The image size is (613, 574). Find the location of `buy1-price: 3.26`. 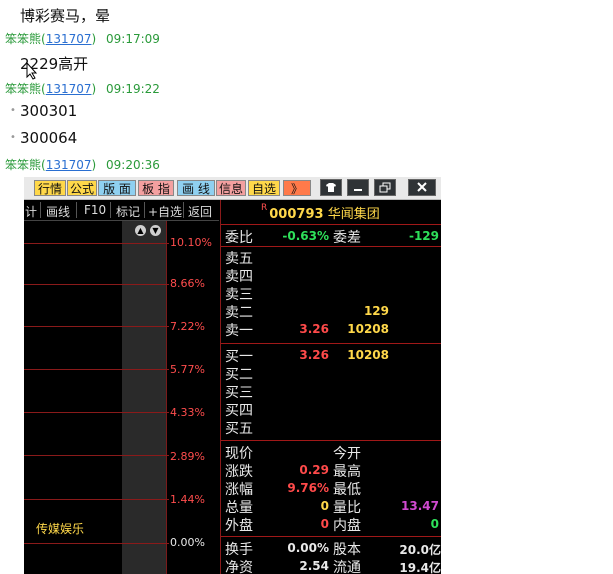

buy1-price: 3.26 is located at coordinates (314, 355).